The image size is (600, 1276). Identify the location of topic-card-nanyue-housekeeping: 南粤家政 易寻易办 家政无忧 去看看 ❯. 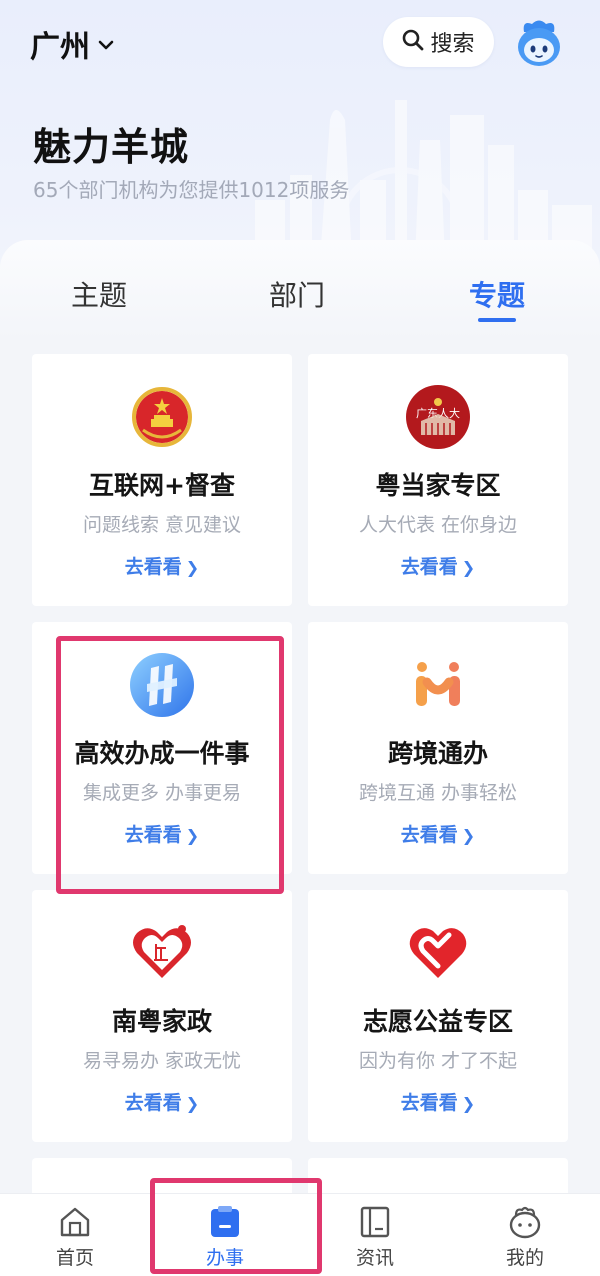
(162, 1016).